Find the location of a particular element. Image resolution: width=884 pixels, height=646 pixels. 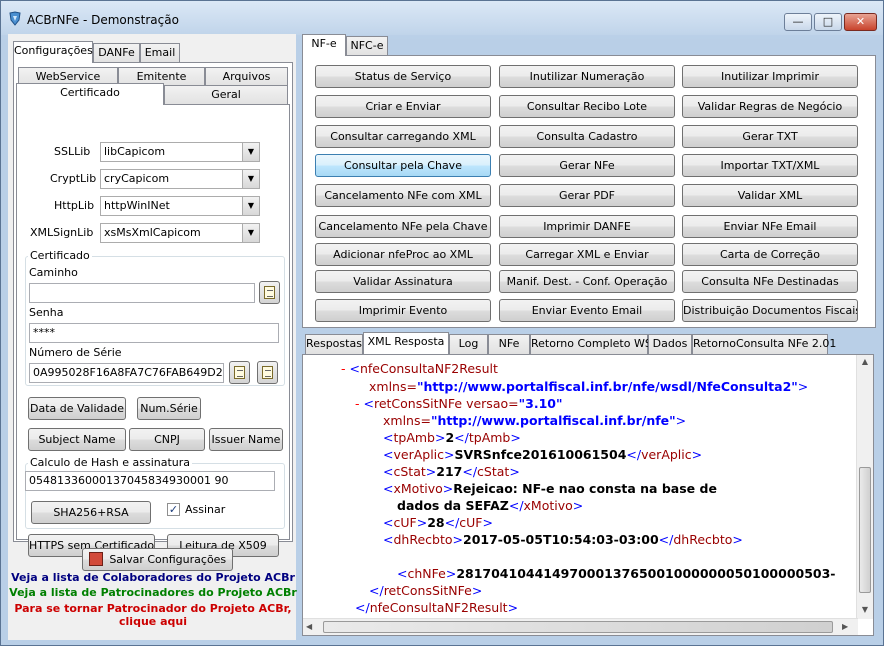

vertical-scrollbar: ▲ ▼ is located at coordinates (864, 487).